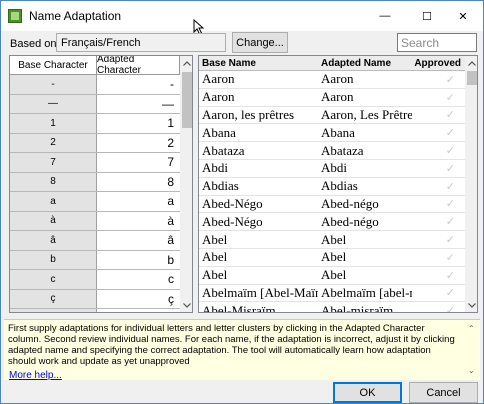 This screenshot has width=484, height=404. Describe the element at coordinates (365, 307) in the screenshot. I see `adapted-name-cell: Abel-misraïm` at that location.